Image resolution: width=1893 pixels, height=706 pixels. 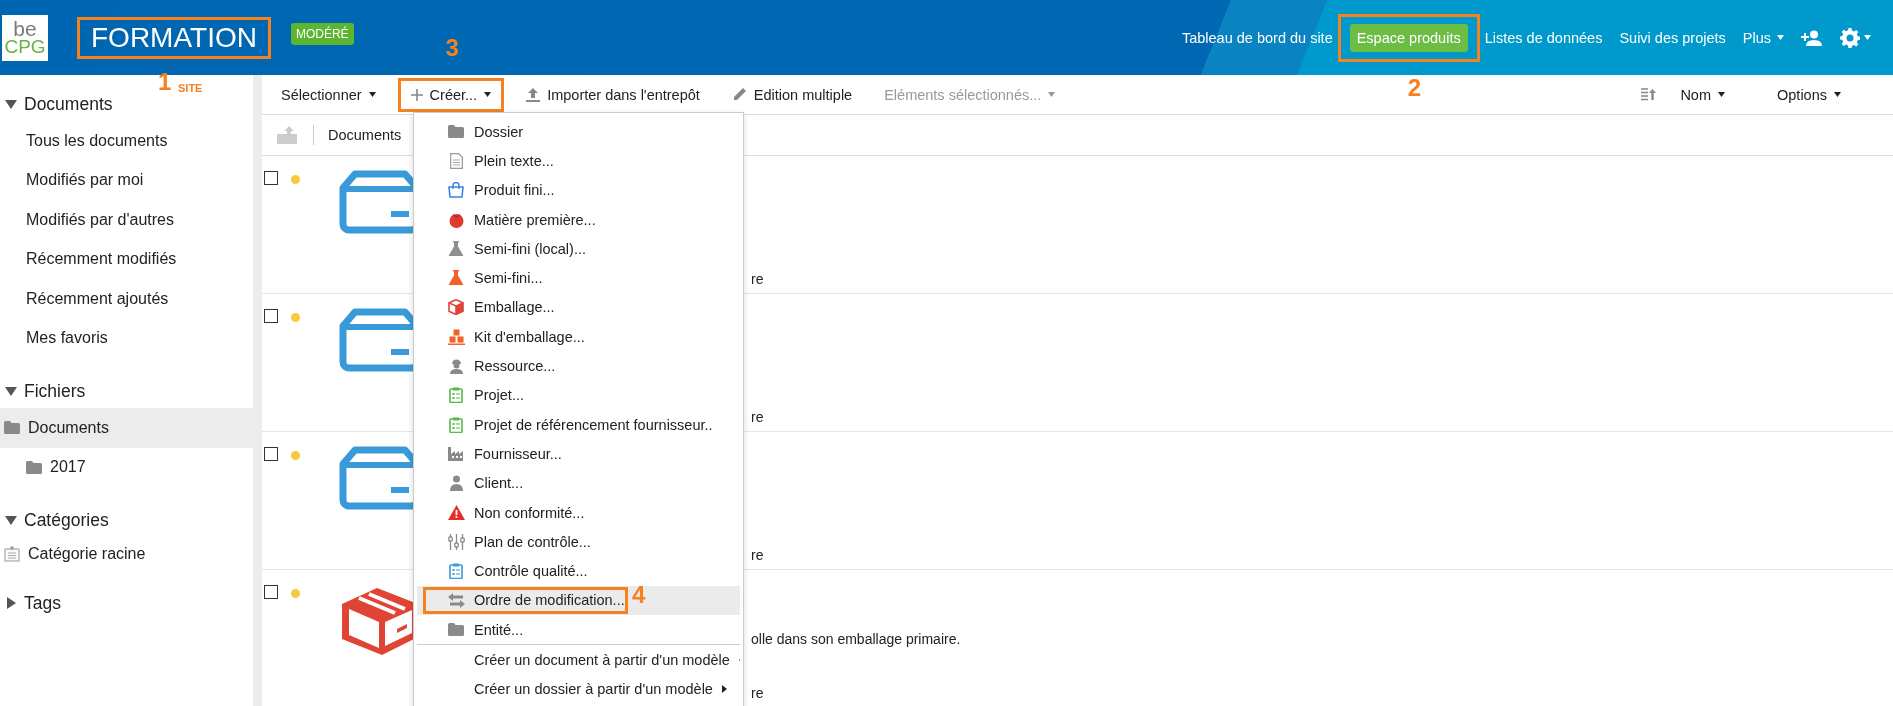 What do you see at coordinates (578, 689) in the screenshot?
I see `menu-item: Créer un dossier à partir d'un modèle` at bounding box center [578, 689].